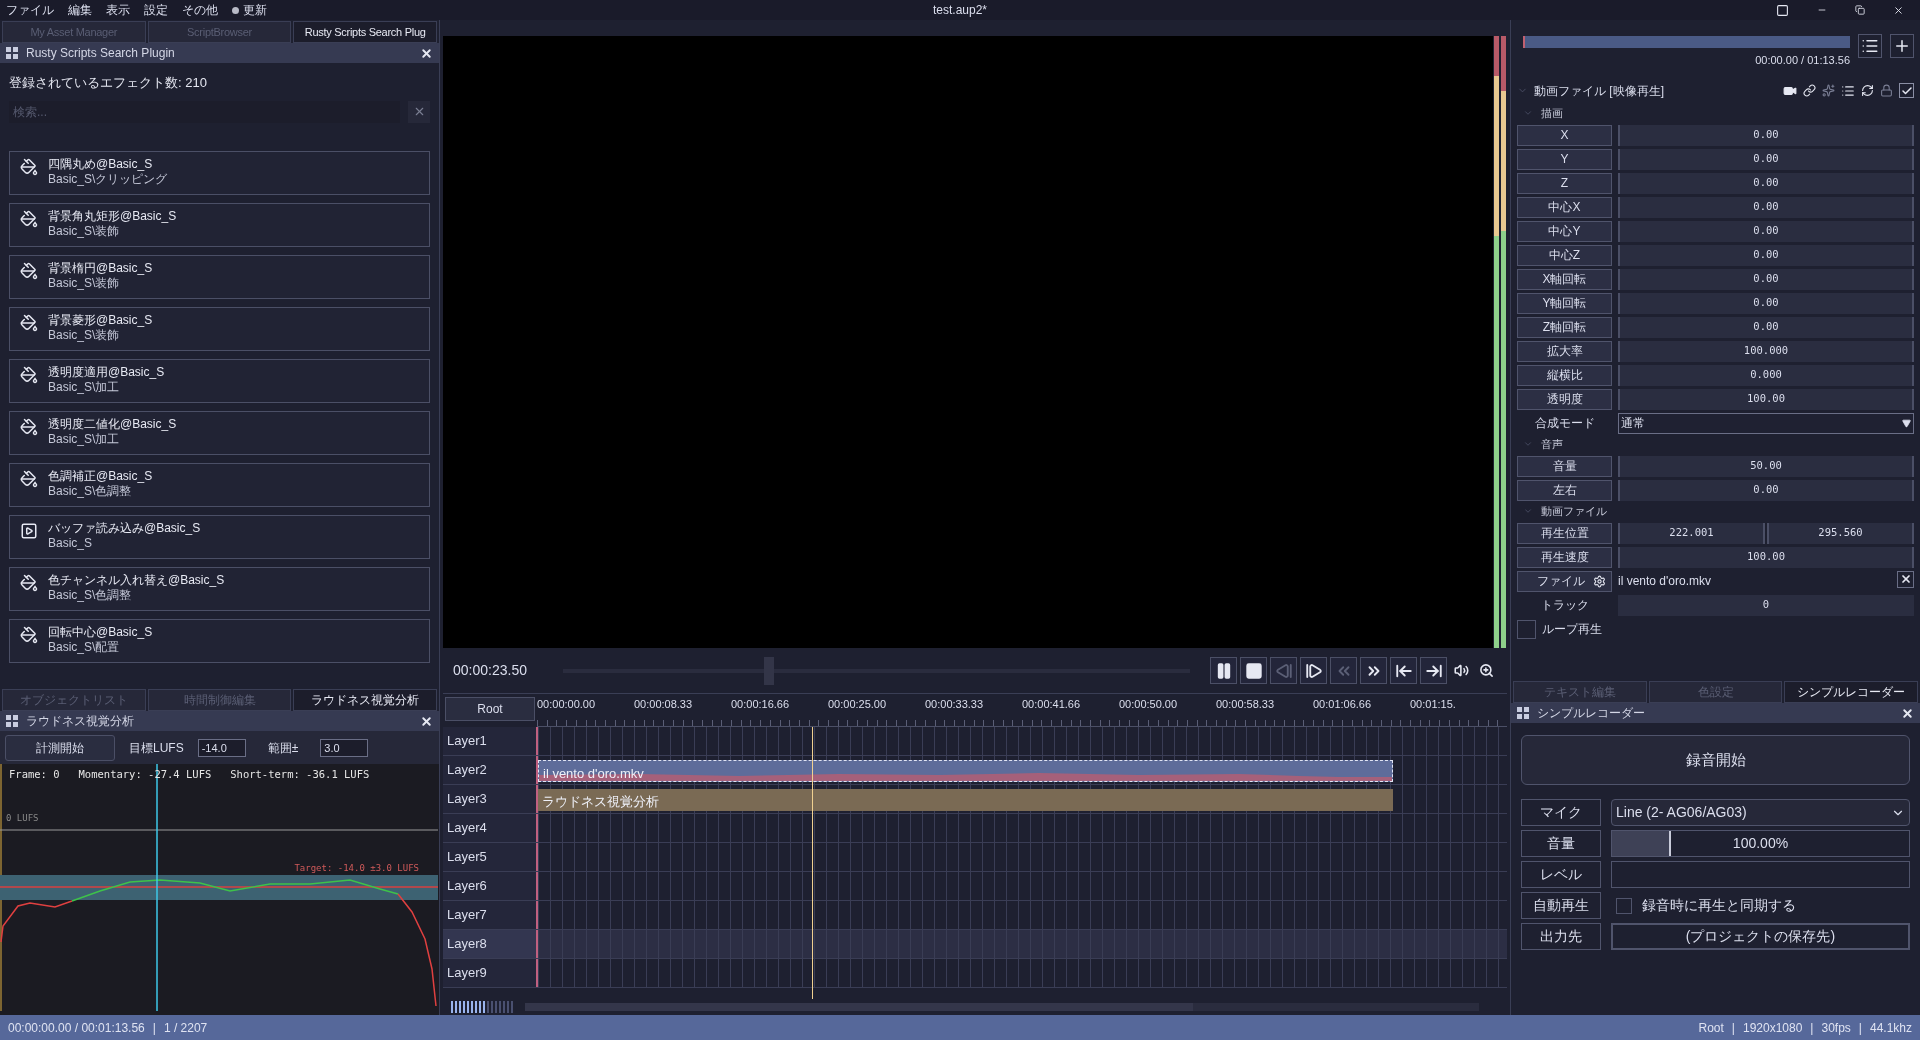  I want to click on layer-header: Layer6, so click(490, 886).